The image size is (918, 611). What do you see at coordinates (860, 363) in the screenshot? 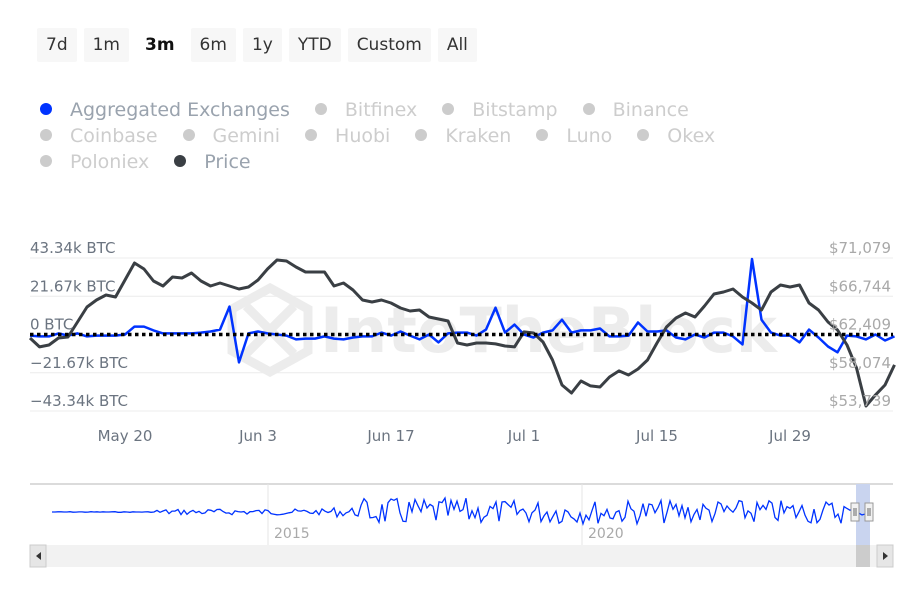
I see `y-right-tick-label: $58,074` at bounding box center [860, 363].